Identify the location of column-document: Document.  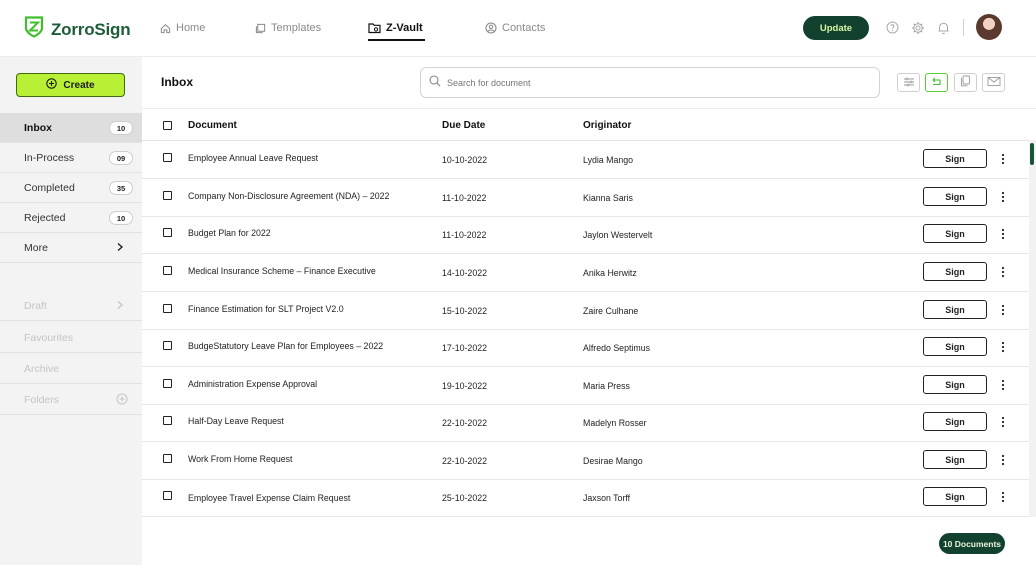
(212, 125).